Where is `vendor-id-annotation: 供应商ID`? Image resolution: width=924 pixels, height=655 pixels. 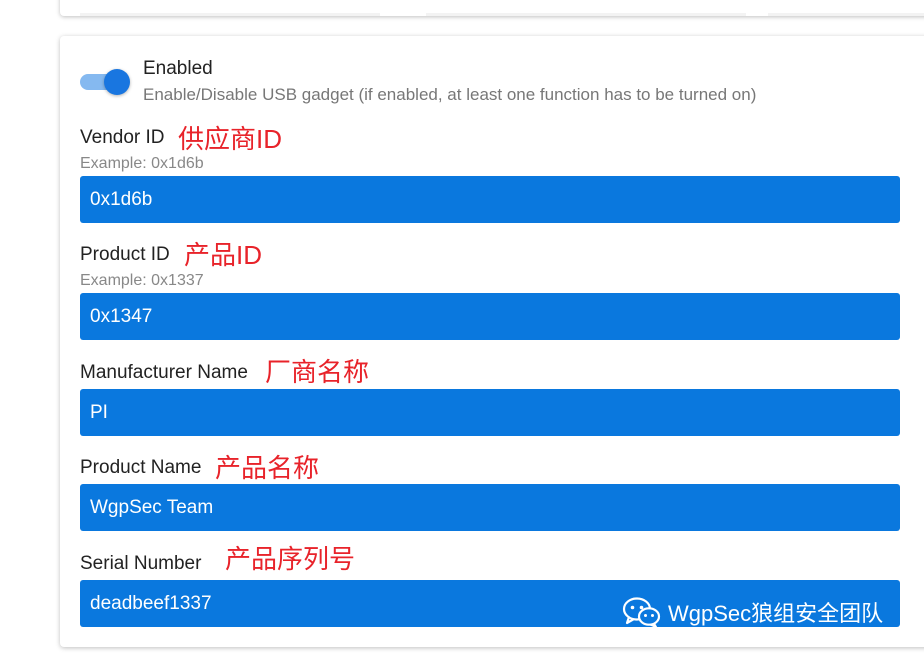 vendor-id-annotation: 供应商ID is located at coordinates (230, 139).